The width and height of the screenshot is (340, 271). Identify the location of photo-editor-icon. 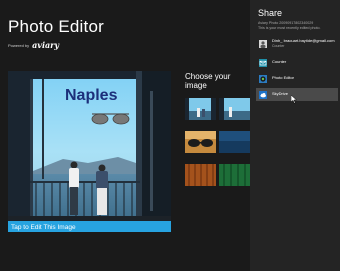
(263, 78).